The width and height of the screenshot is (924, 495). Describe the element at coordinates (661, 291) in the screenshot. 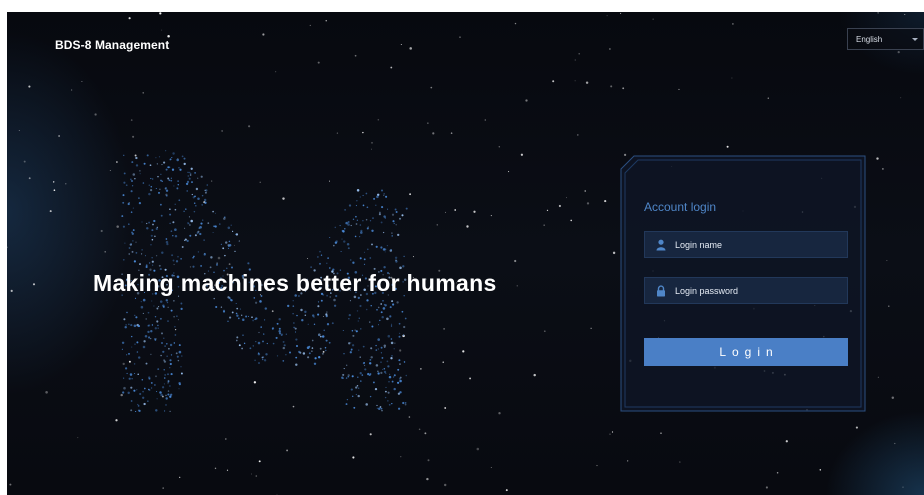

I see `lock-icon` at that location.